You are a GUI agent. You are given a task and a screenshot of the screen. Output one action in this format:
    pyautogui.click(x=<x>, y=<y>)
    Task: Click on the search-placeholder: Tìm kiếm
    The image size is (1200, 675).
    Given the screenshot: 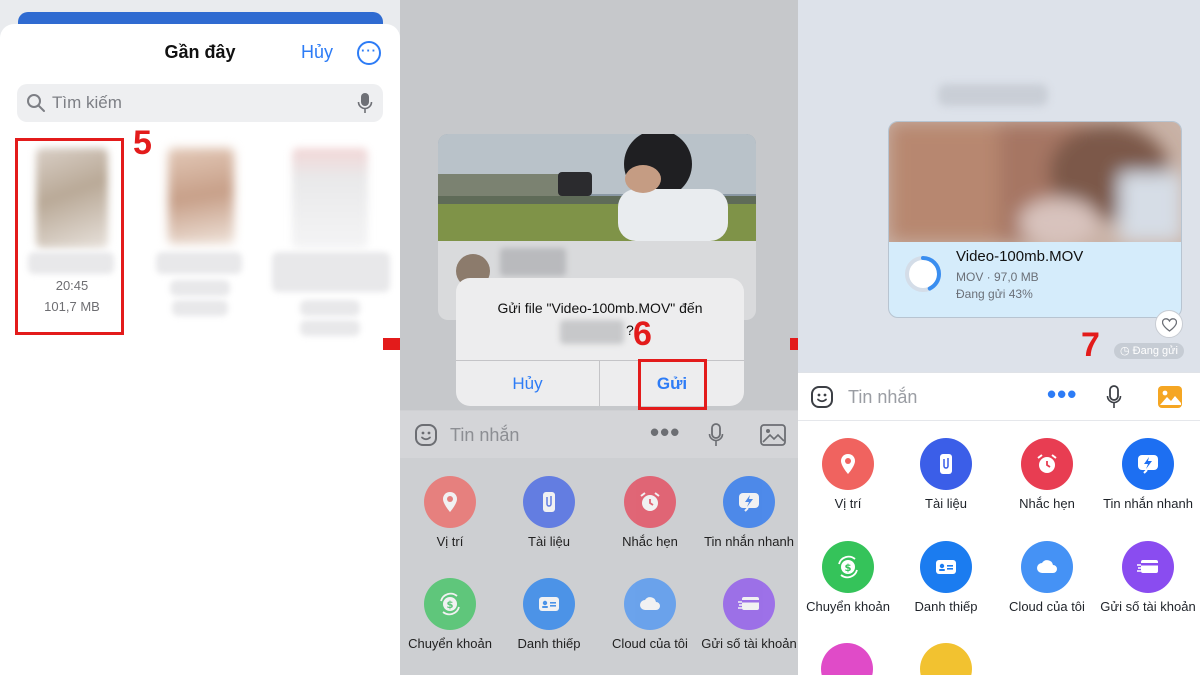 What is the action you would take?
    pyautogui.click(x=87, y=102)
    